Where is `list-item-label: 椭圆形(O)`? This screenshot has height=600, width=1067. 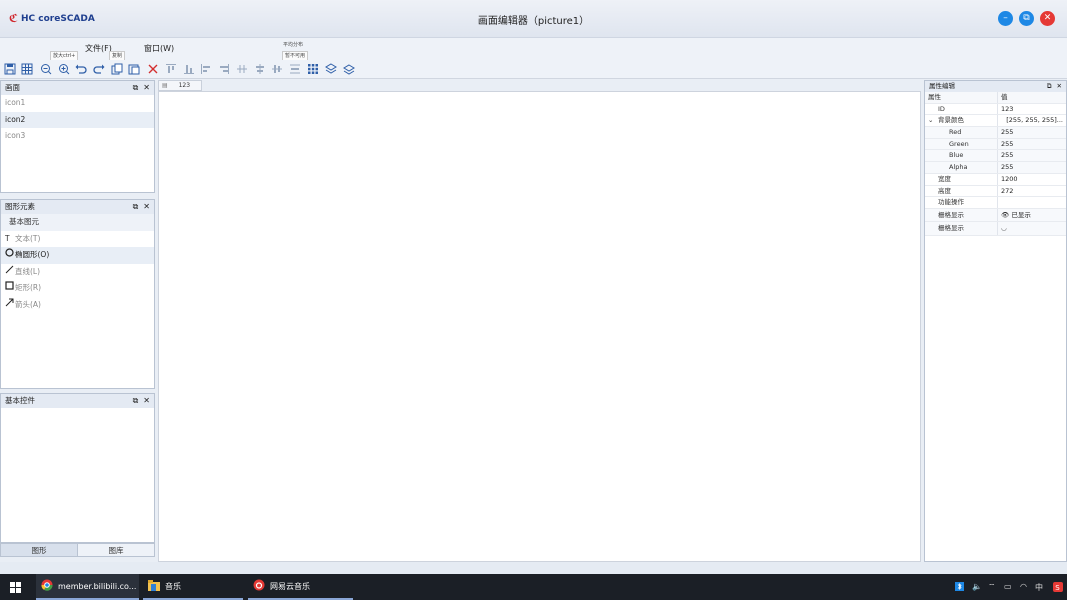 list-item-label: 椭圆形(O) is located at coordinates (32, 254).